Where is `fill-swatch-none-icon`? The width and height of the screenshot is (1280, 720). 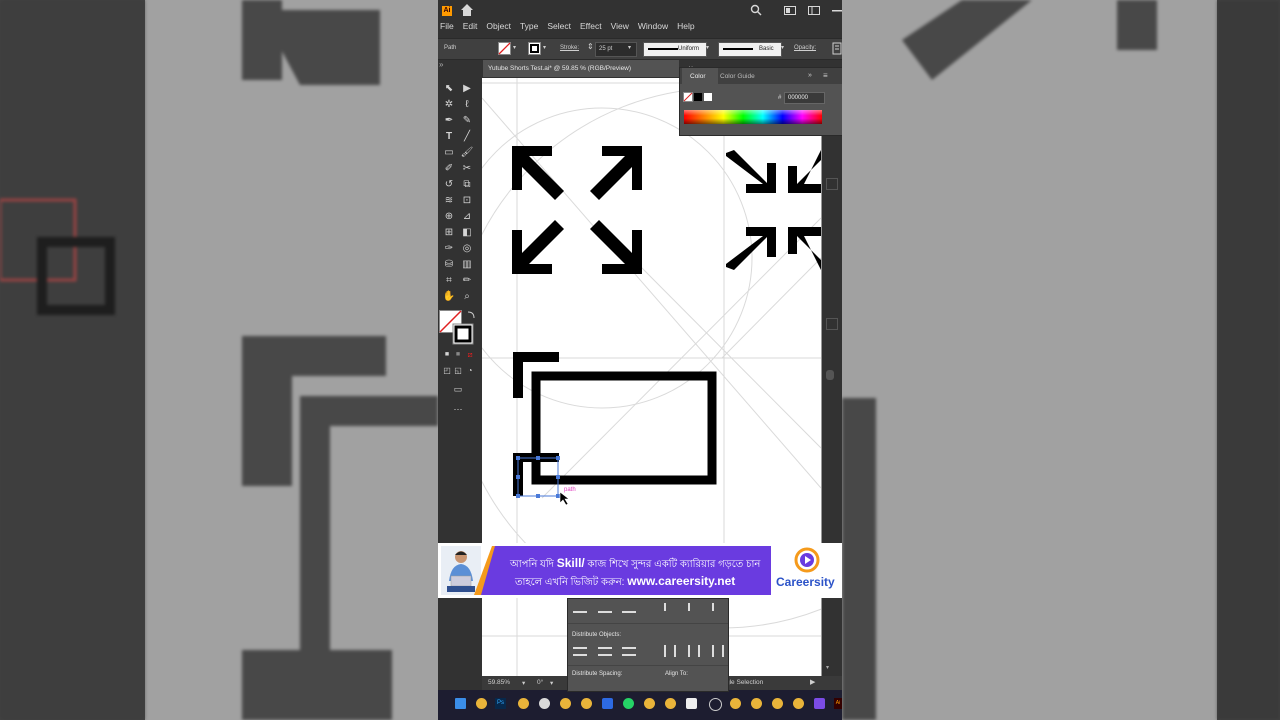 fill-swatch-none-icon is located at coordinates (504, 48).